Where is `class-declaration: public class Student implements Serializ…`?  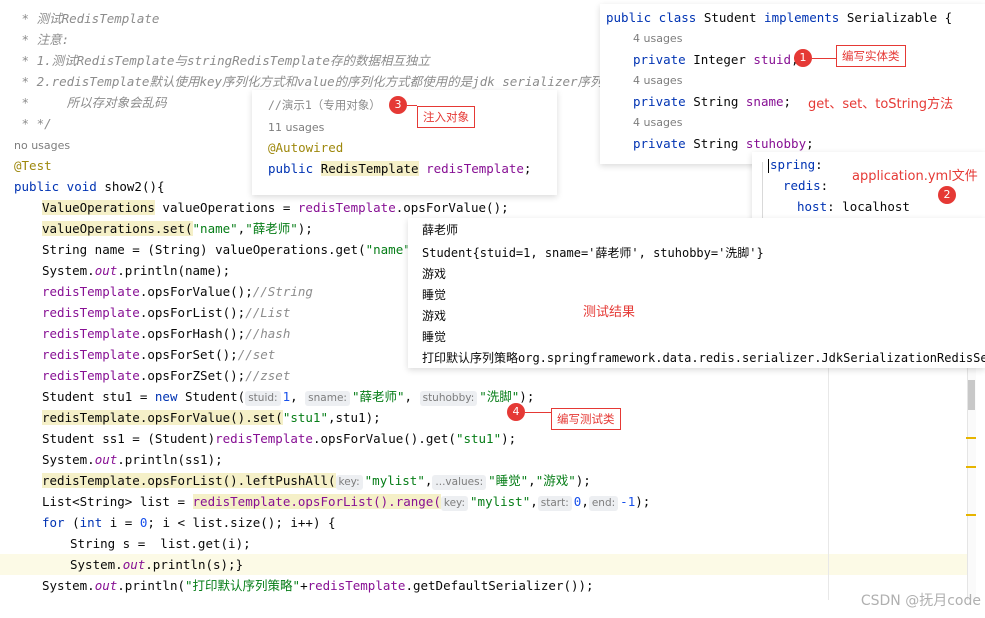 class-declaration: public class Student implements Serializ… is located at coordinates (779, 17).